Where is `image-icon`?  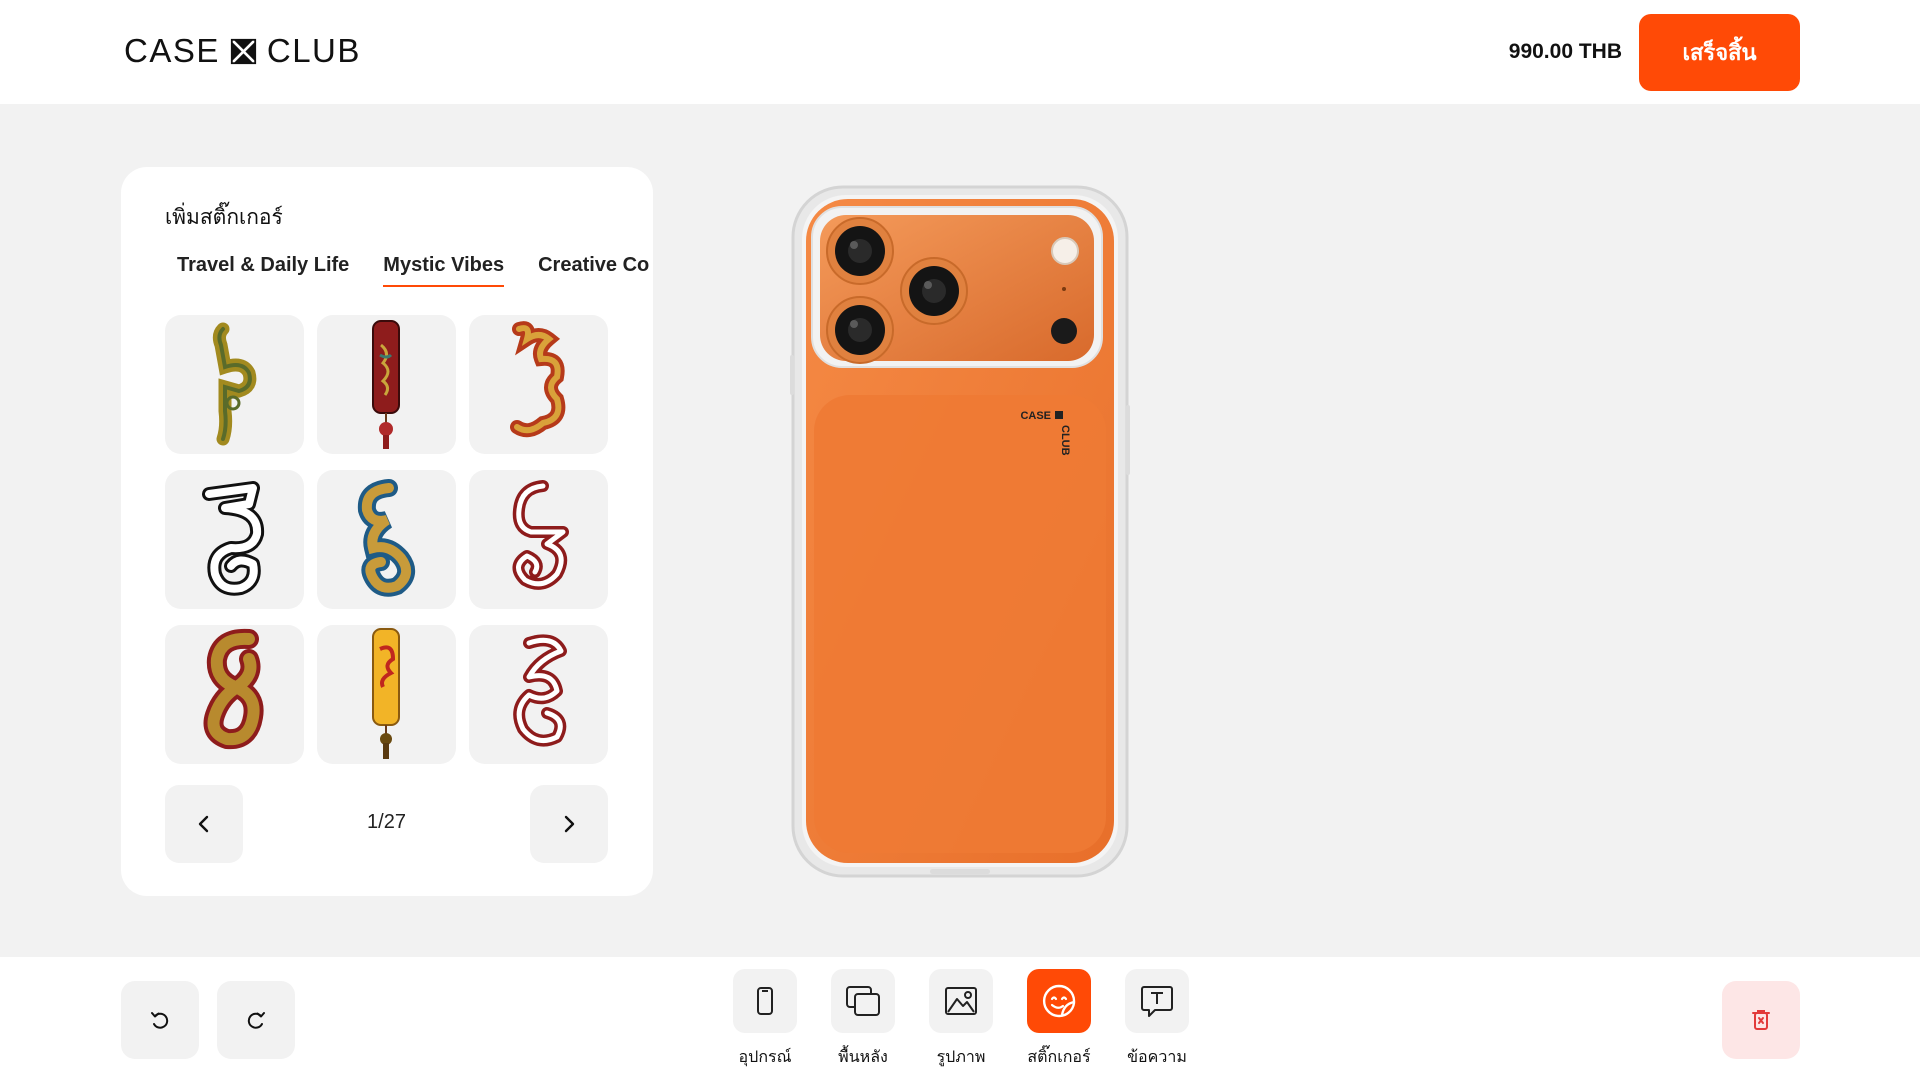 image-icon is located at coordinates (961, 1001).